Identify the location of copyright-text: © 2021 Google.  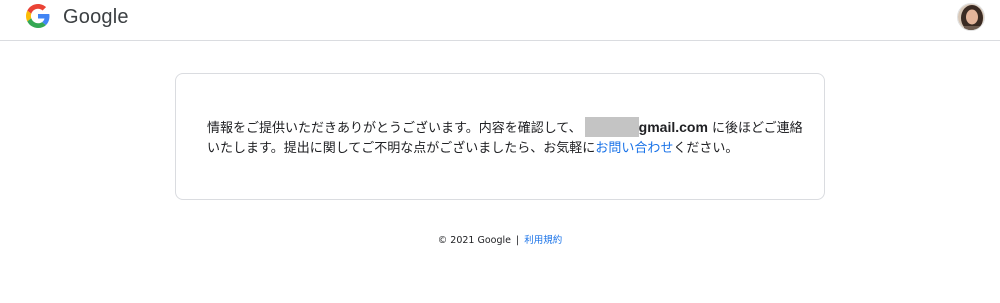
(474, 240).